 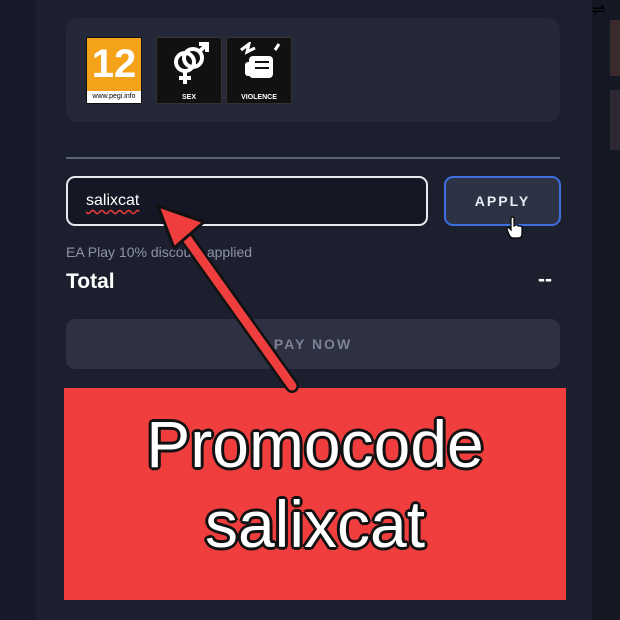 What do you see at coordinates (260, 60) in the screenshot?
I see `fist-icon` at bounding box center [260, 60].